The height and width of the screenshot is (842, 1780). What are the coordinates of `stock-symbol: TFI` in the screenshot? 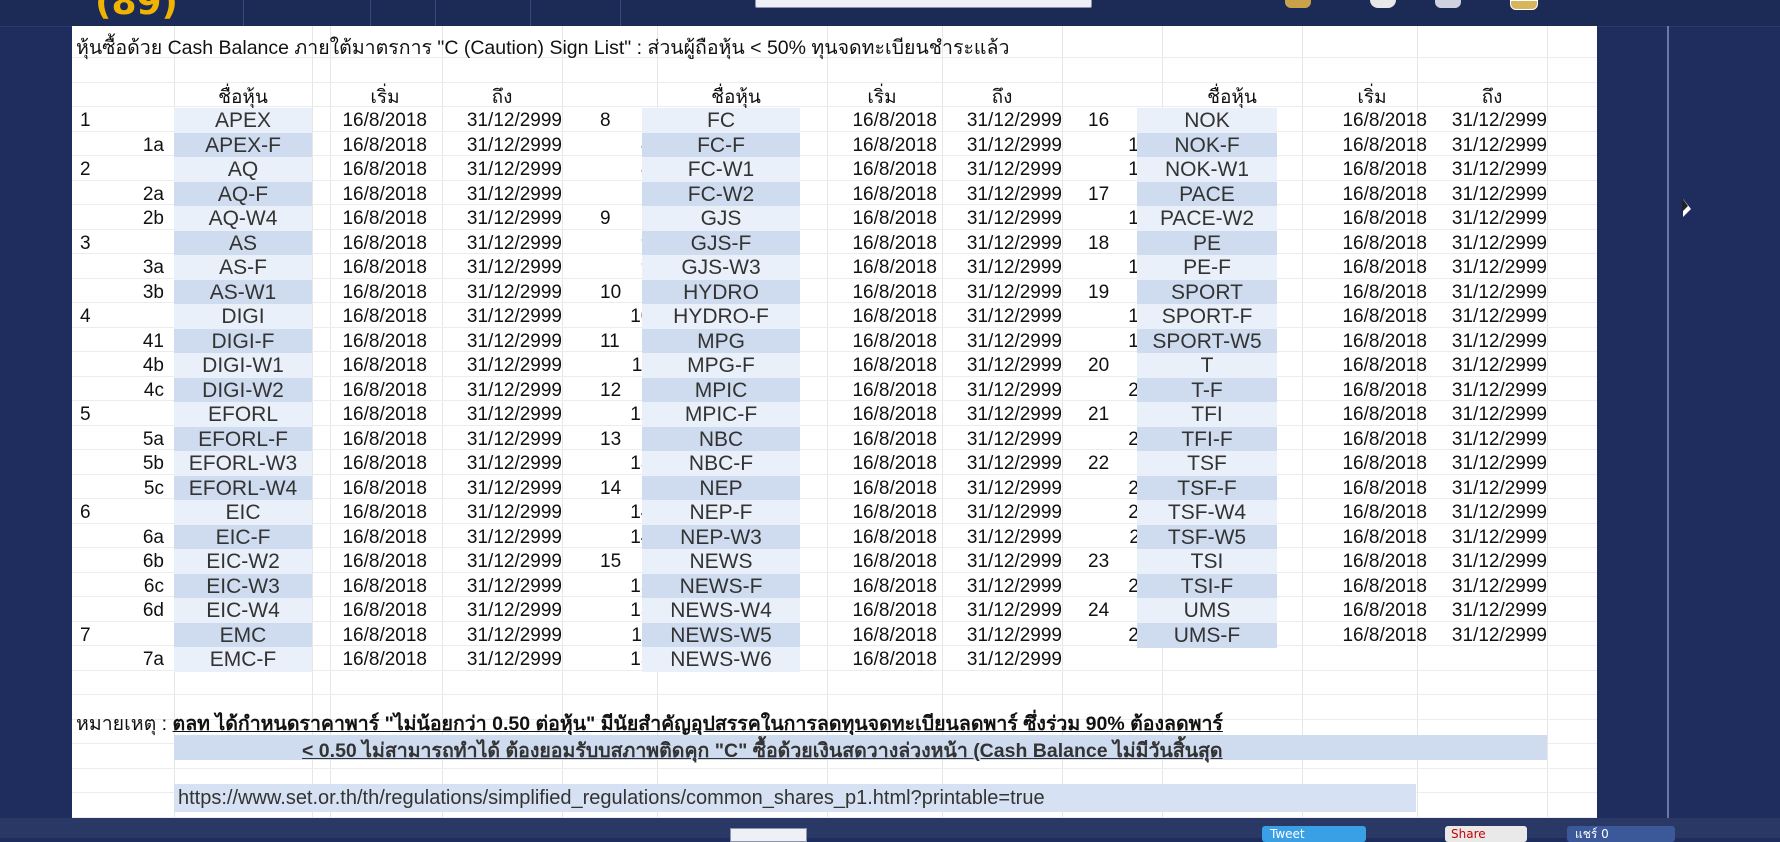 It's located at (1207, 414).